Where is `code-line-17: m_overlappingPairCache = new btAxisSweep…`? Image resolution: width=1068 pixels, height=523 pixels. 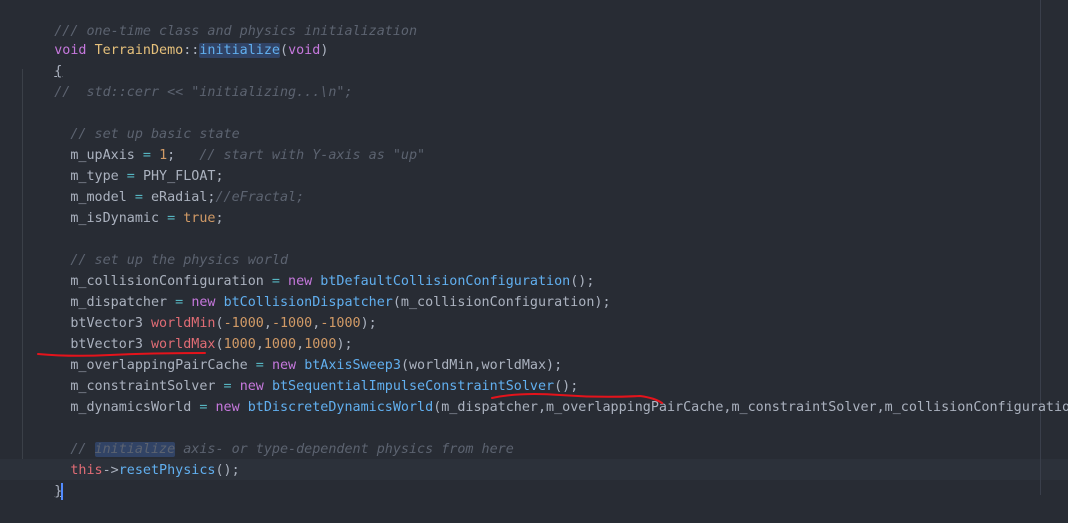 code-line-17: m_overlappingPairCache = new btAxisSweep… is located at coordinates (542, 353).